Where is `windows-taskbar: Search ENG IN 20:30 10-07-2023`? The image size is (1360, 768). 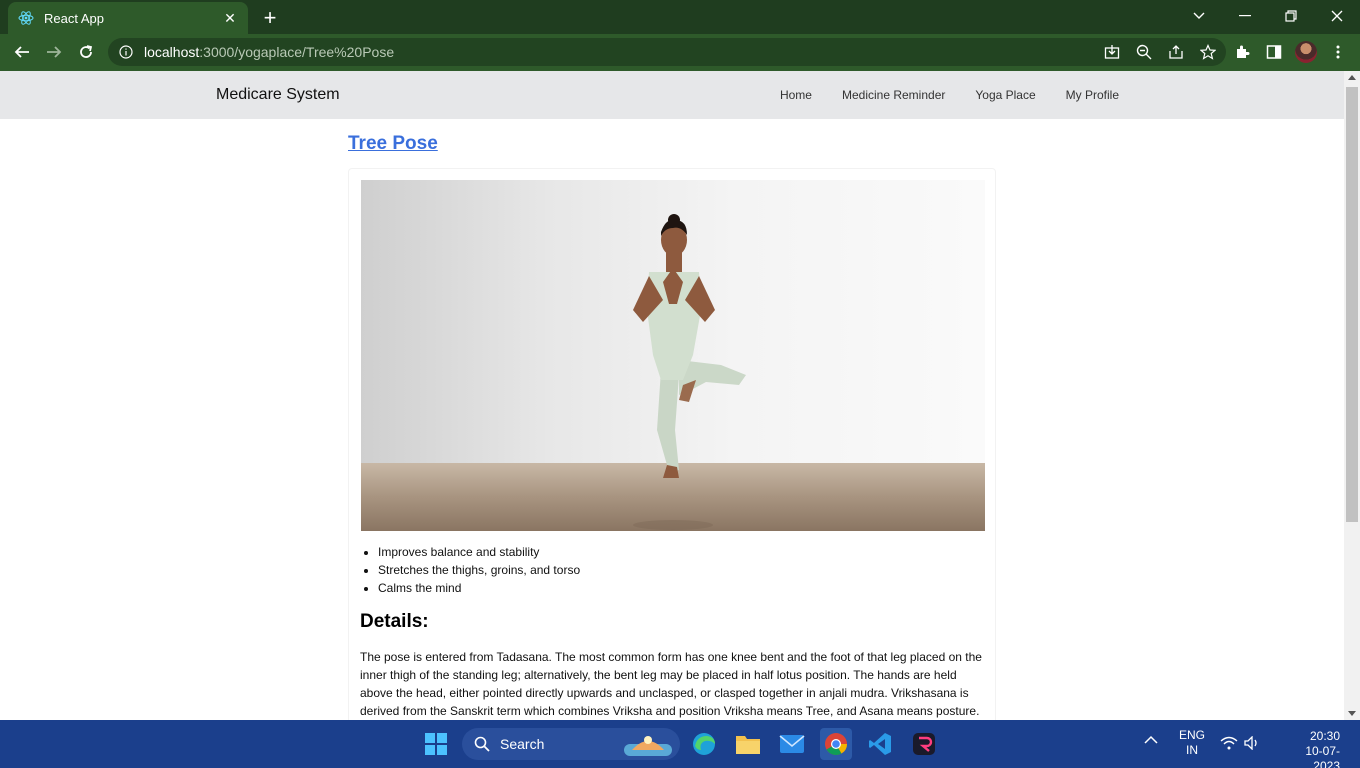
windows-taskbar: Search ENG IN 20:30 10-07-2023 is located at coordinates (680, 744).